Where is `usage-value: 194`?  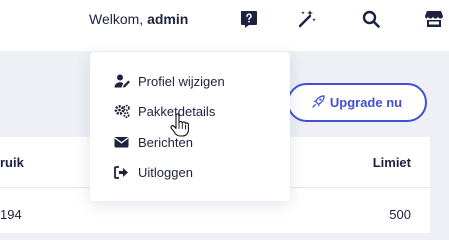
usage-value: 194 is located at coordinates (11, 214).